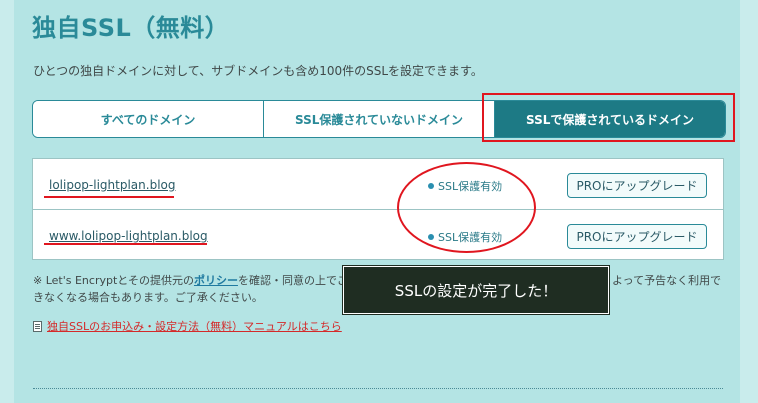  What do you see at coordinates (476, 290) in the screenshot?
I see `ssl-complete-toast: SSLの設定が完了した！` at bounding box center [476, 290].